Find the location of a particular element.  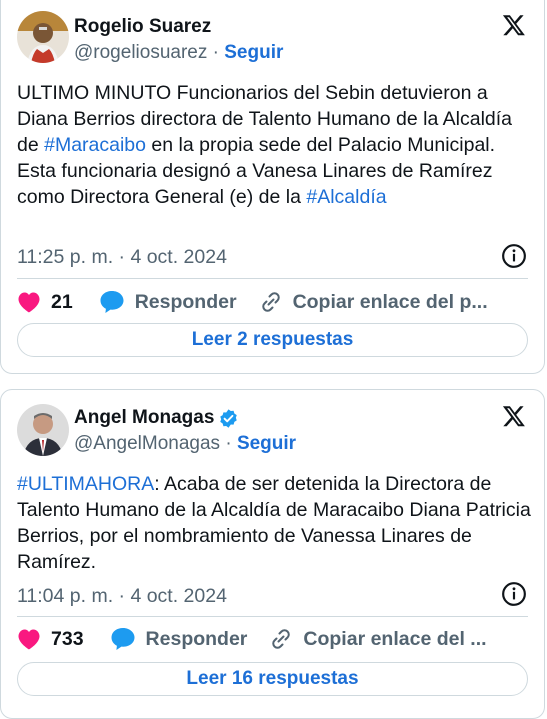

hashtag-link: #Maracaibo is located at coordinates (95, 145).